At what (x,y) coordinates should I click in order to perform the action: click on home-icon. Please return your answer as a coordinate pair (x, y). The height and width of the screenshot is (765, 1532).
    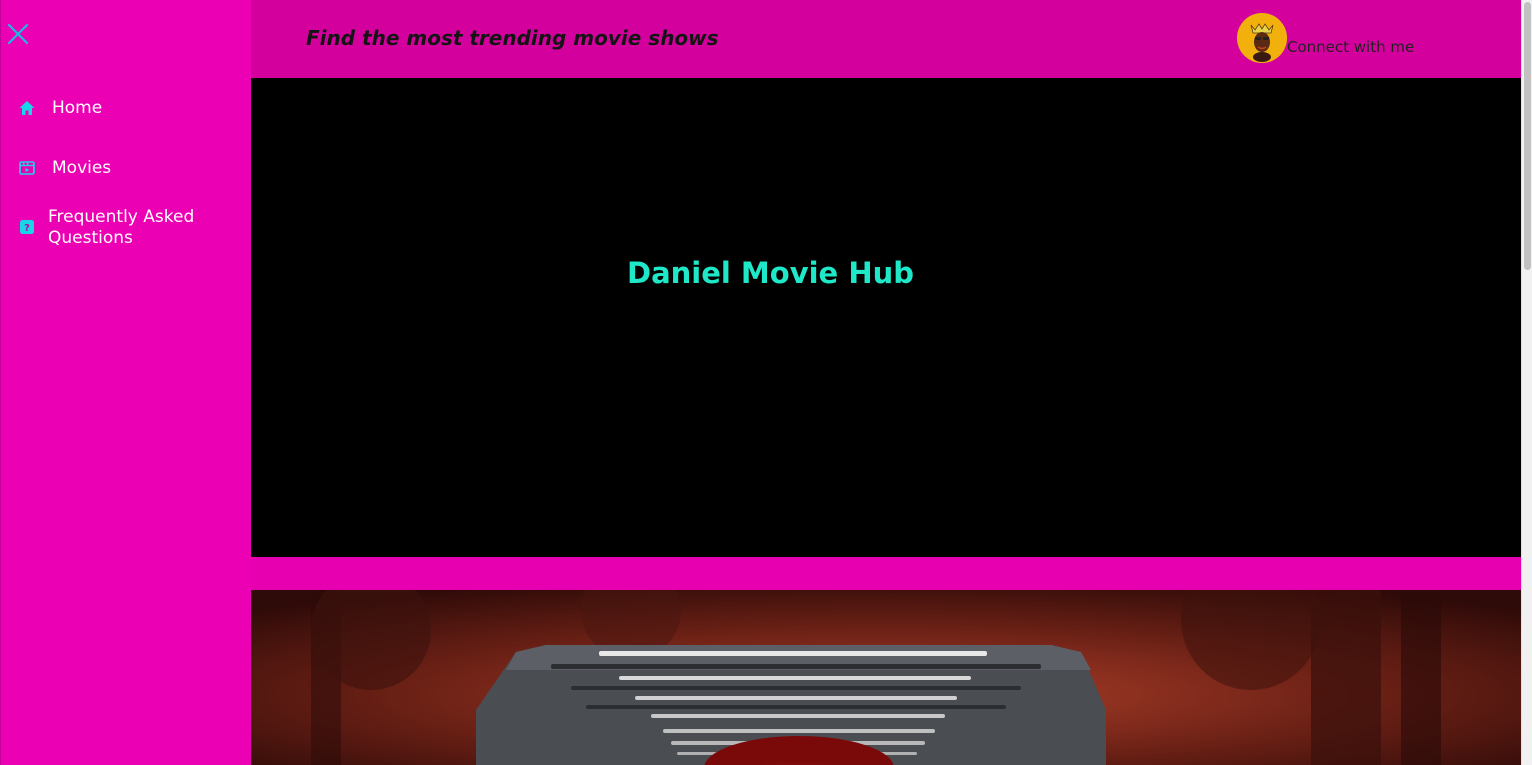
    Looking at the image, I should click on (27, 108).